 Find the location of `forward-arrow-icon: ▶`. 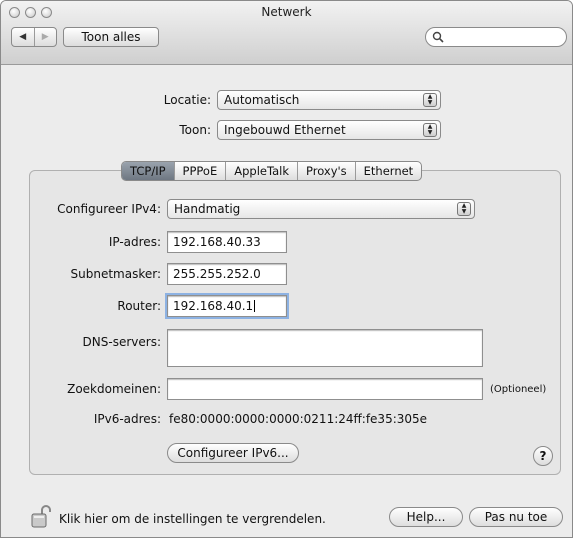

forward-arrow-icon: ▶ is located at coordinates (45, 37).